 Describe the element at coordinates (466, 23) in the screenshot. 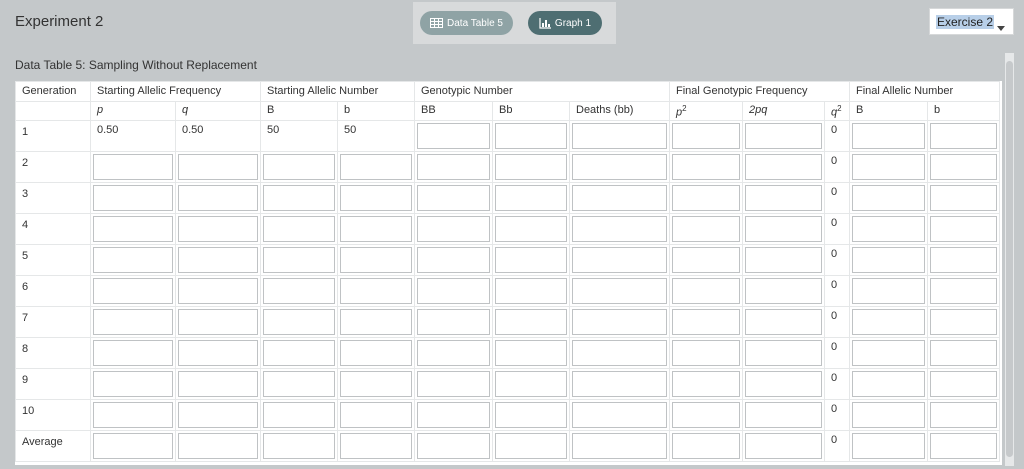

I see `tab-data-table-5: Data Table 5` at that location.